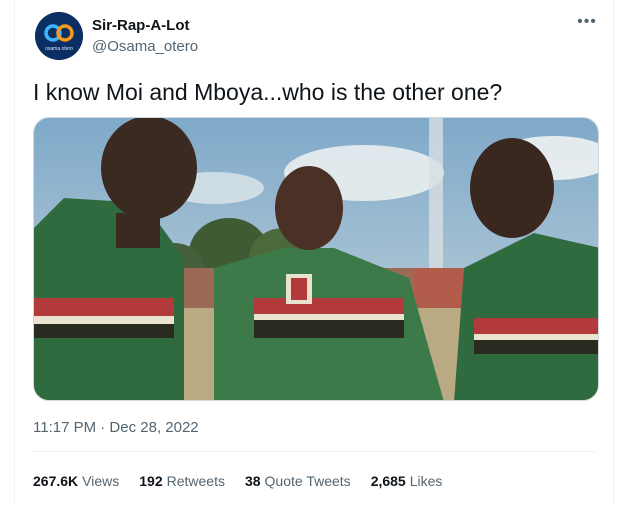 The image size is (628, 505). What do you see at coordinates (587, 24) in the screenshot?
I see `more-horizontal-icon: •••` at bounding box center [587, 24].